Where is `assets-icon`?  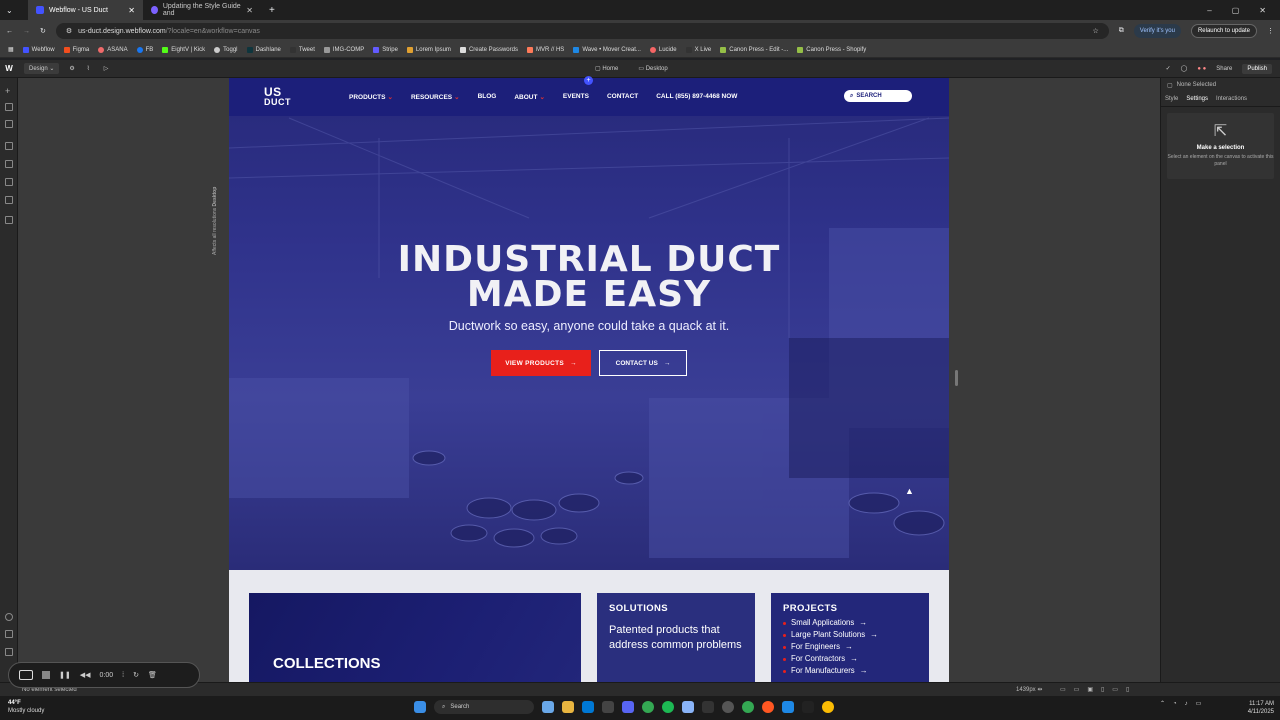 assets-icon is located at coordinates (9, 200).